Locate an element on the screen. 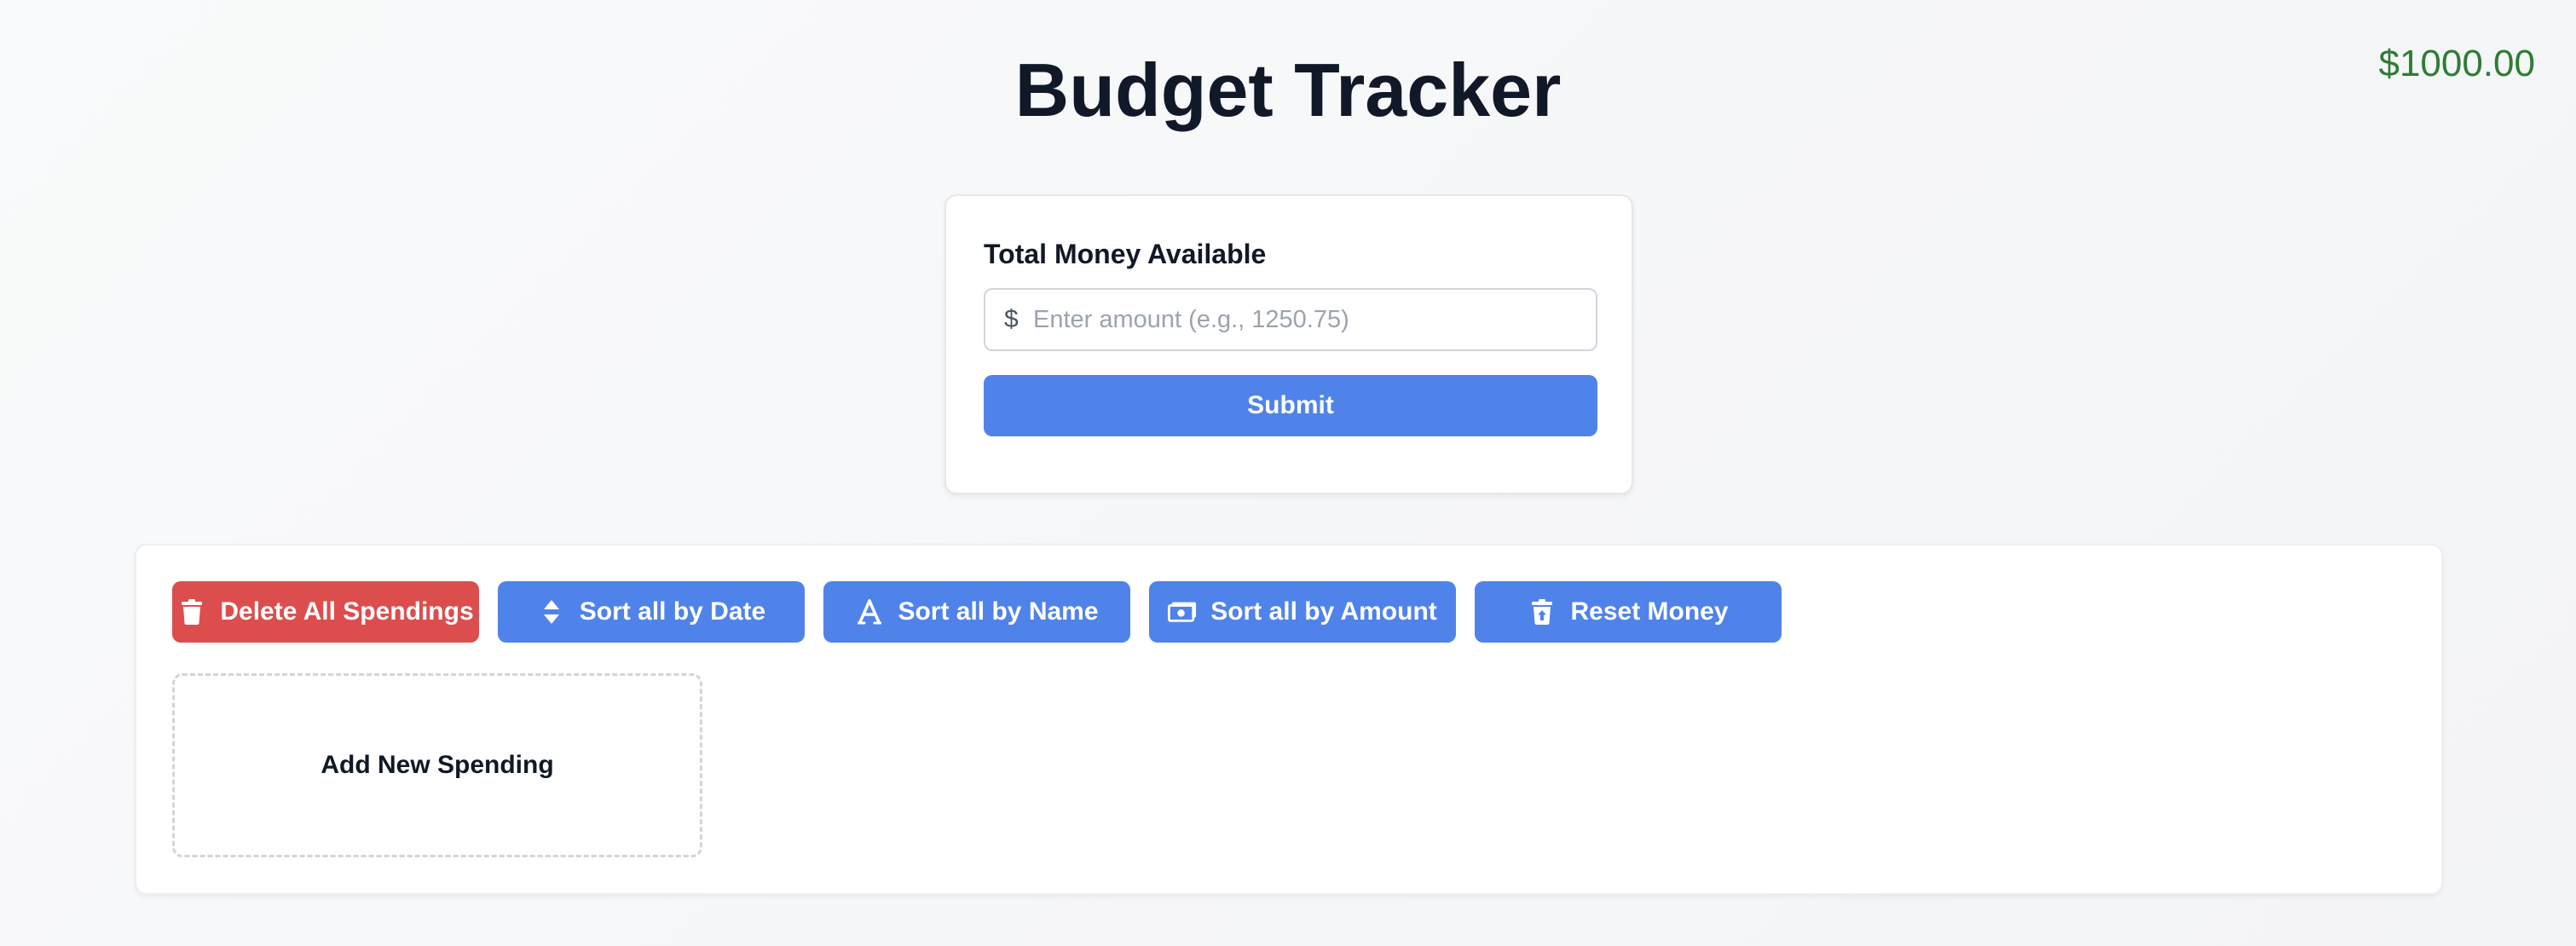  trash-icon is located at coordinates (191, 611).